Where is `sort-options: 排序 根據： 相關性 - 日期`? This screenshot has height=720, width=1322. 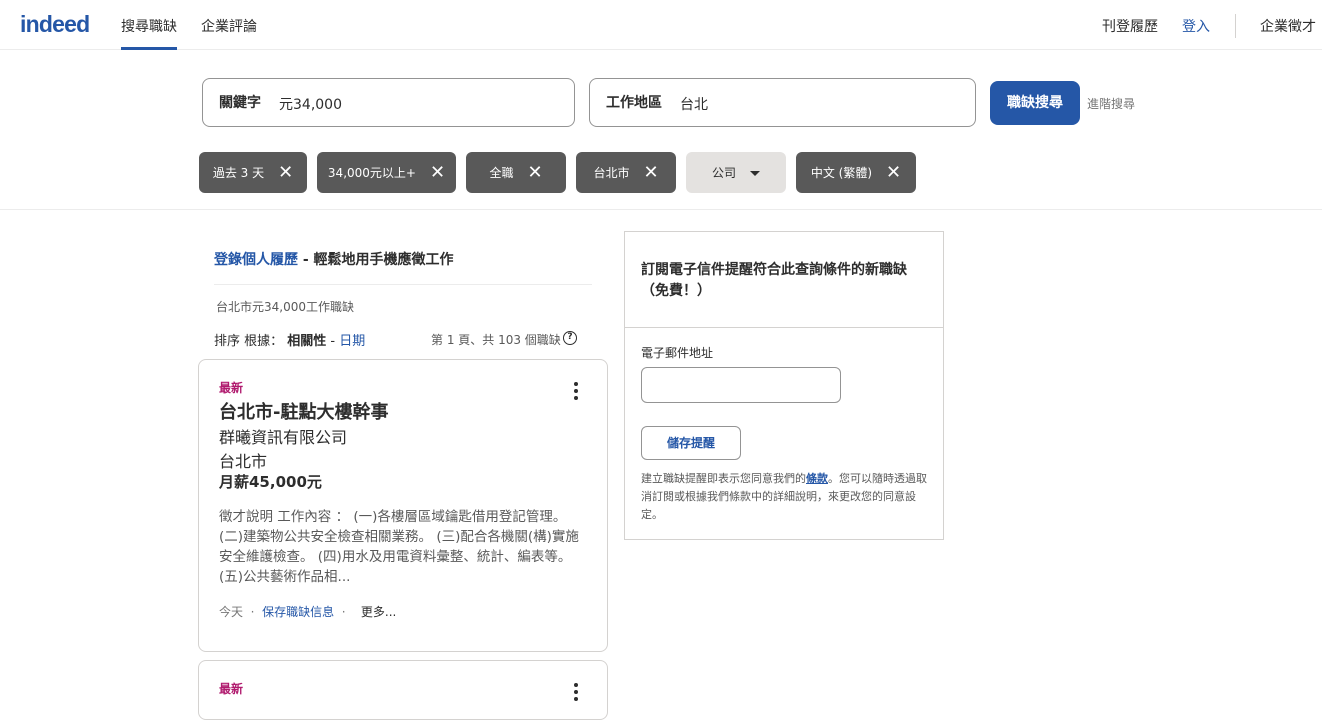
sort-options: 排序 根據： 相關性 - 日期 is located at coordinates (289, 339).